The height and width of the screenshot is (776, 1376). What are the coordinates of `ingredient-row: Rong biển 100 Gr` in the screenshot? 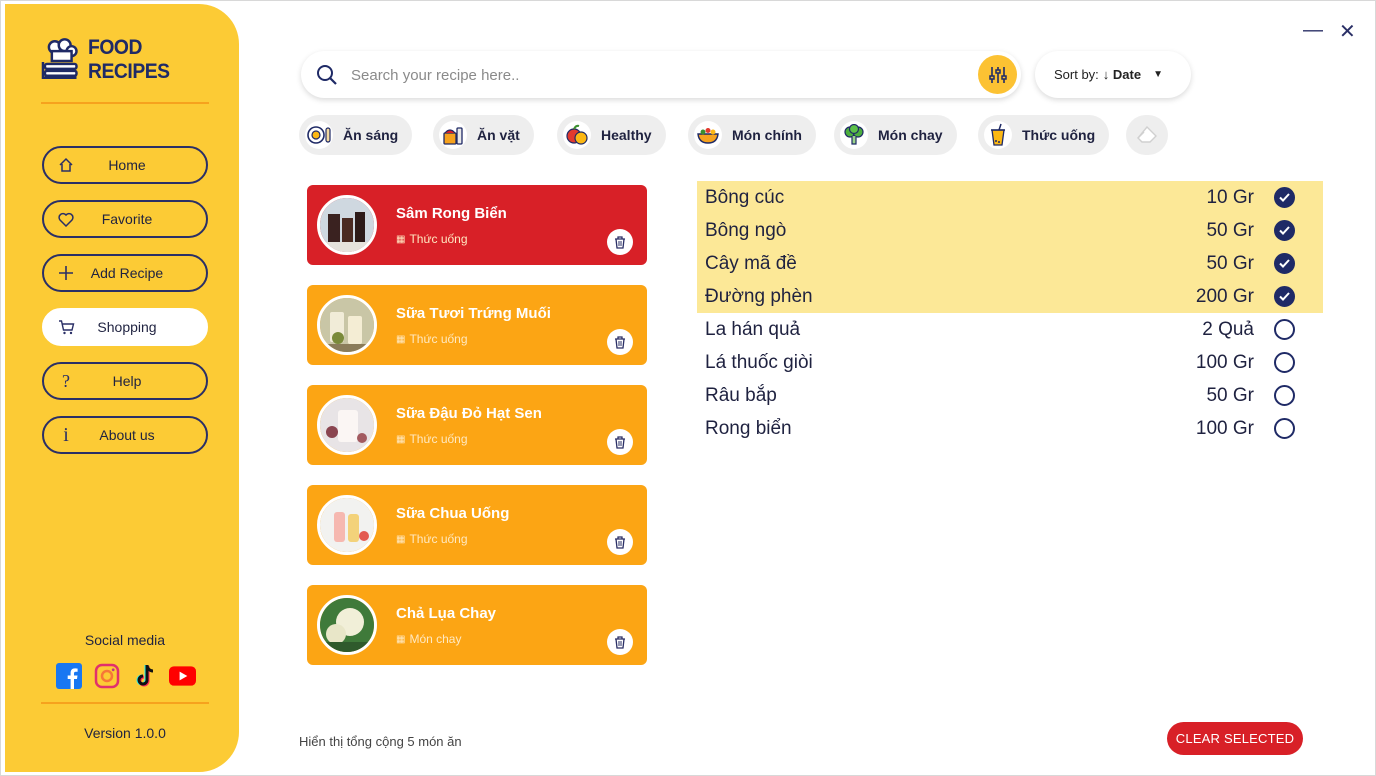 It's located at (1010, 428).